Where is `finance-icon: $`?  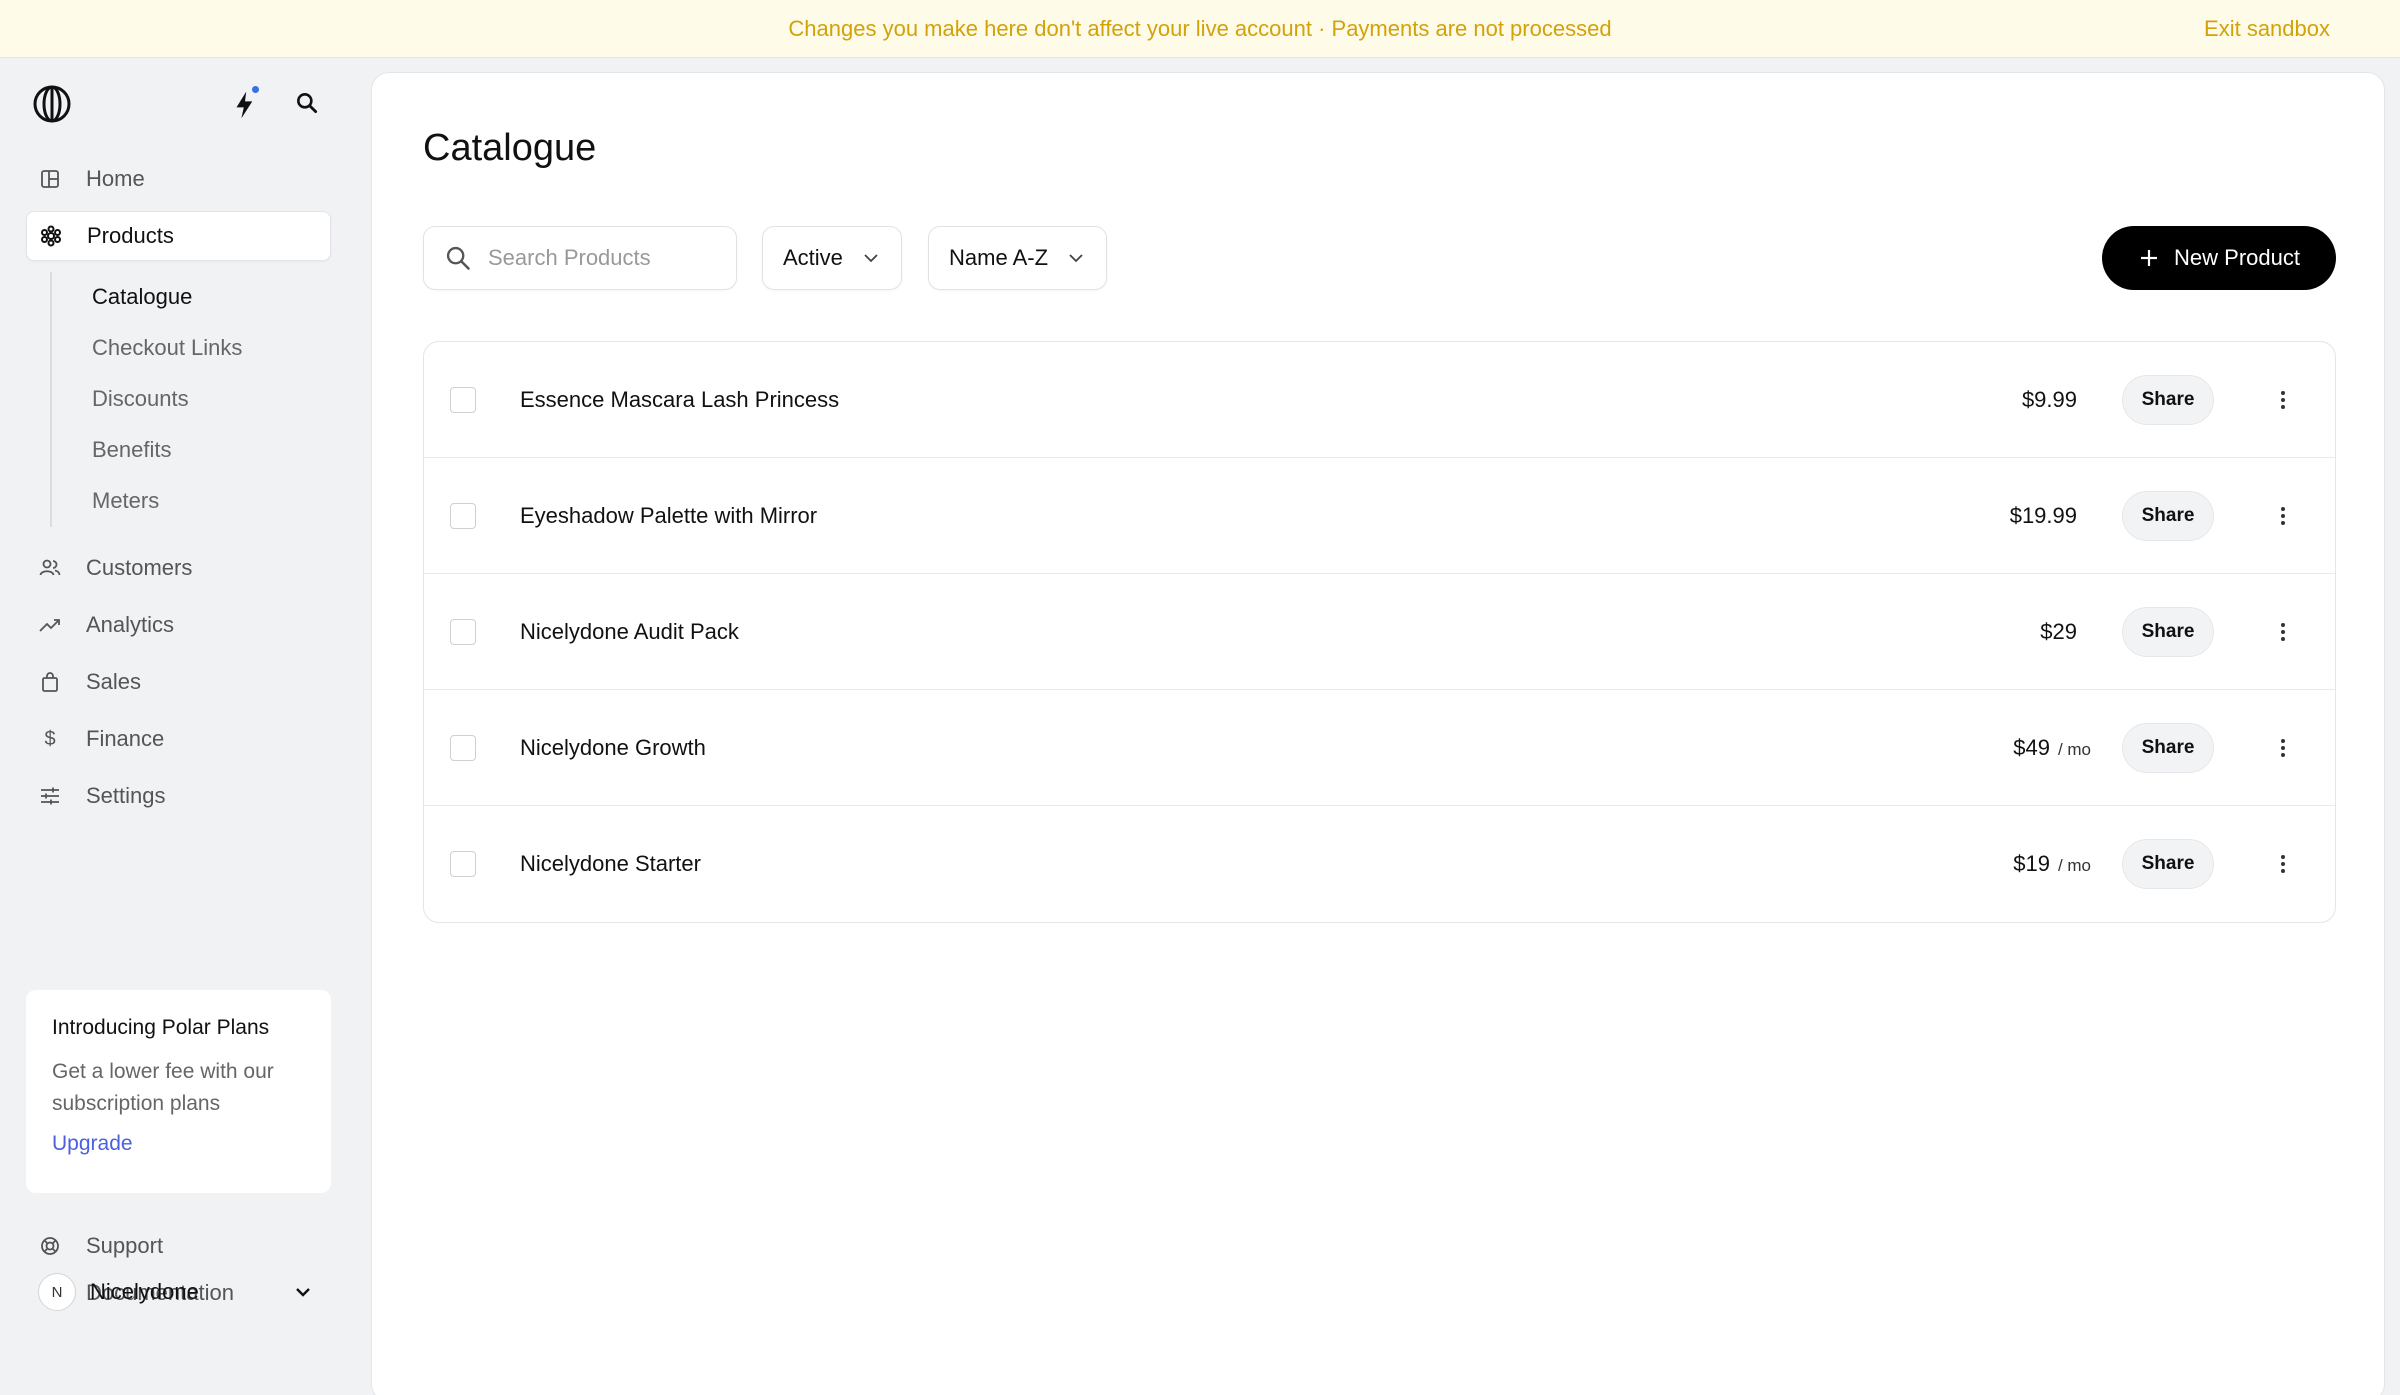 finance-icon: $ is located at coordinates (50, 738).